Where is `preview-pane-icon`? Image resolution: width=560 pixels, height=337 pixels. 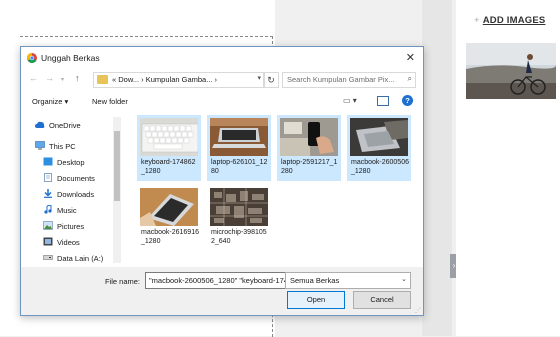 preview-pane-icon is located at coordinates (383, 101).